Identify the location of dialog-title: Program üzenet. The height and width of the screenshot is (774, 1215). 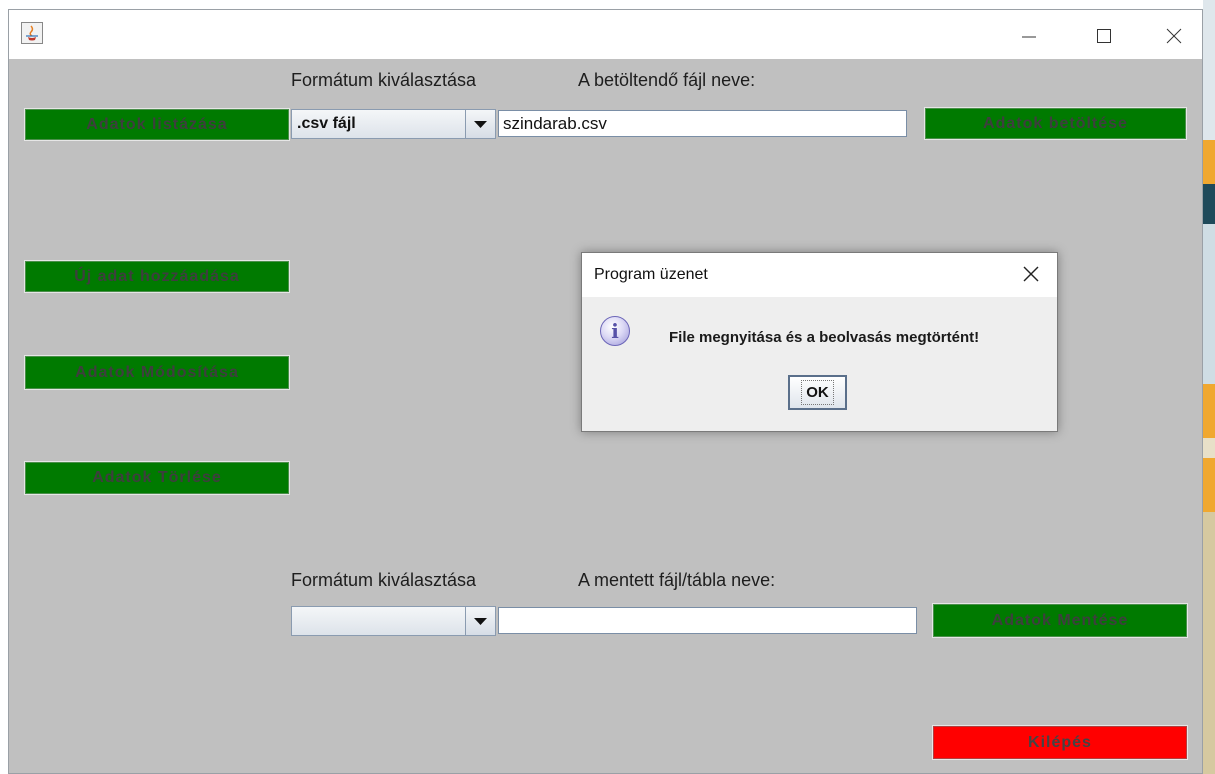
(651, 274).